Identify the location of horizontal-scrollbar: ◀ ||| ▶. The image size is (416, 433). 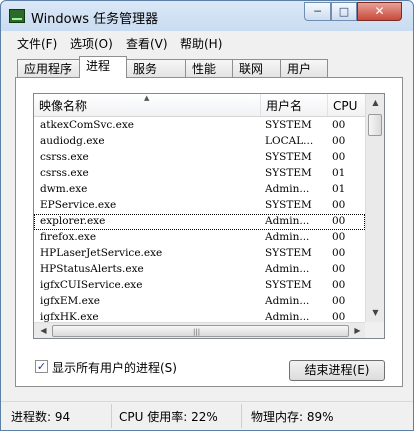
(199, 330).